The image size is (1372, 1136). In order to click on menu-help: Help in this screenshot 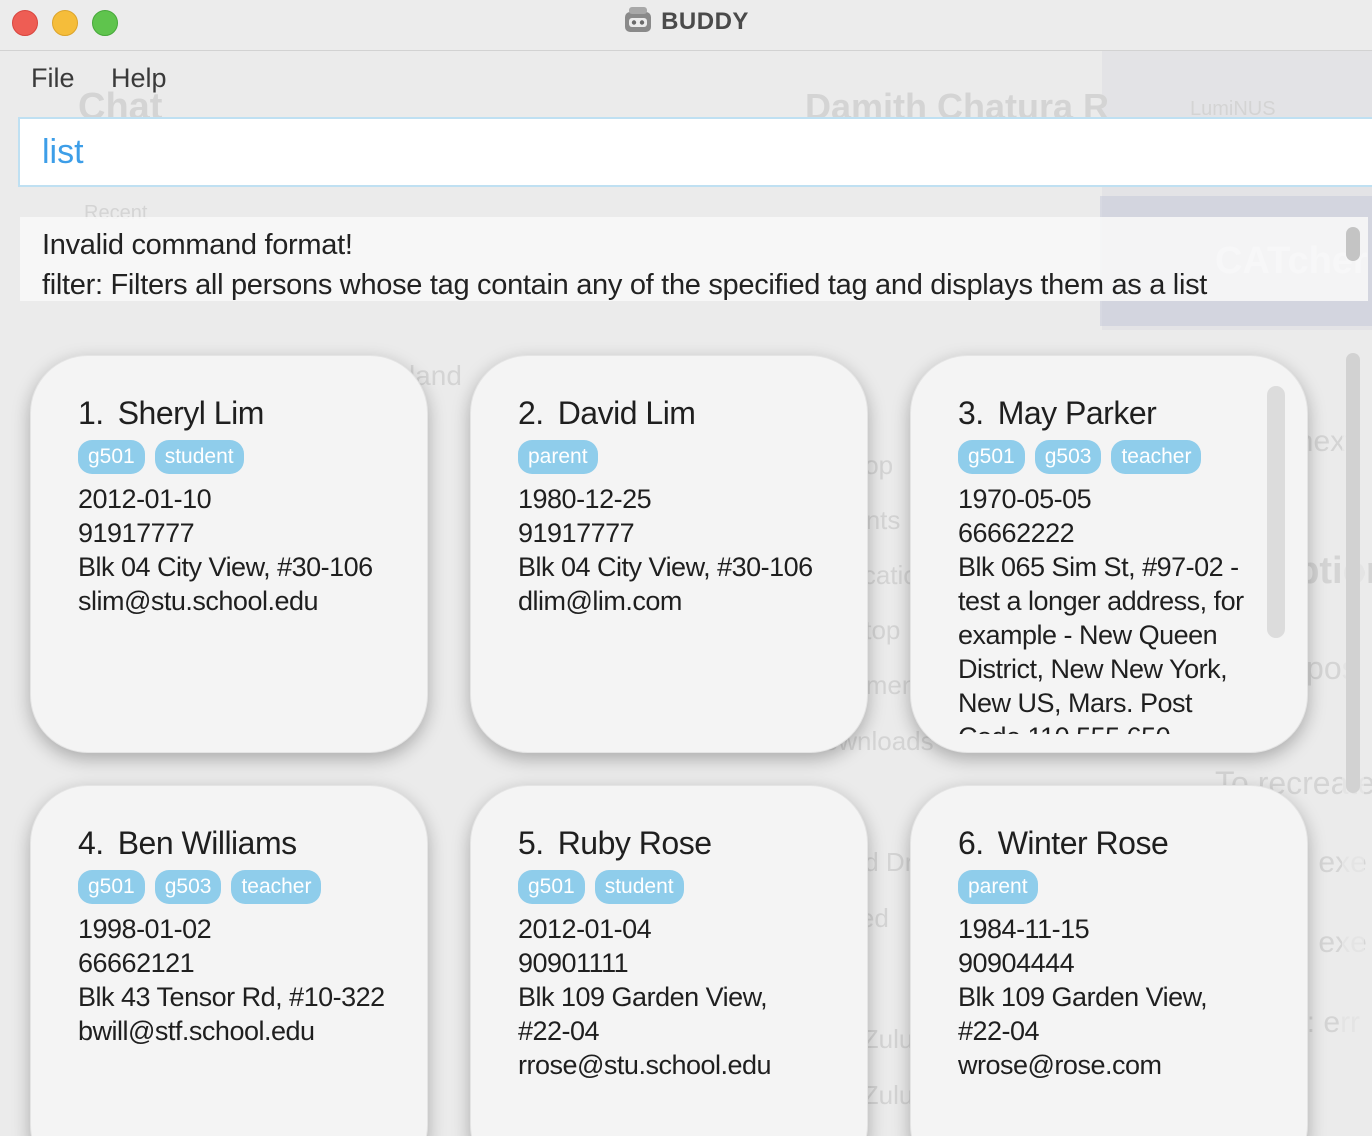, I will do `click(139, 78)`.